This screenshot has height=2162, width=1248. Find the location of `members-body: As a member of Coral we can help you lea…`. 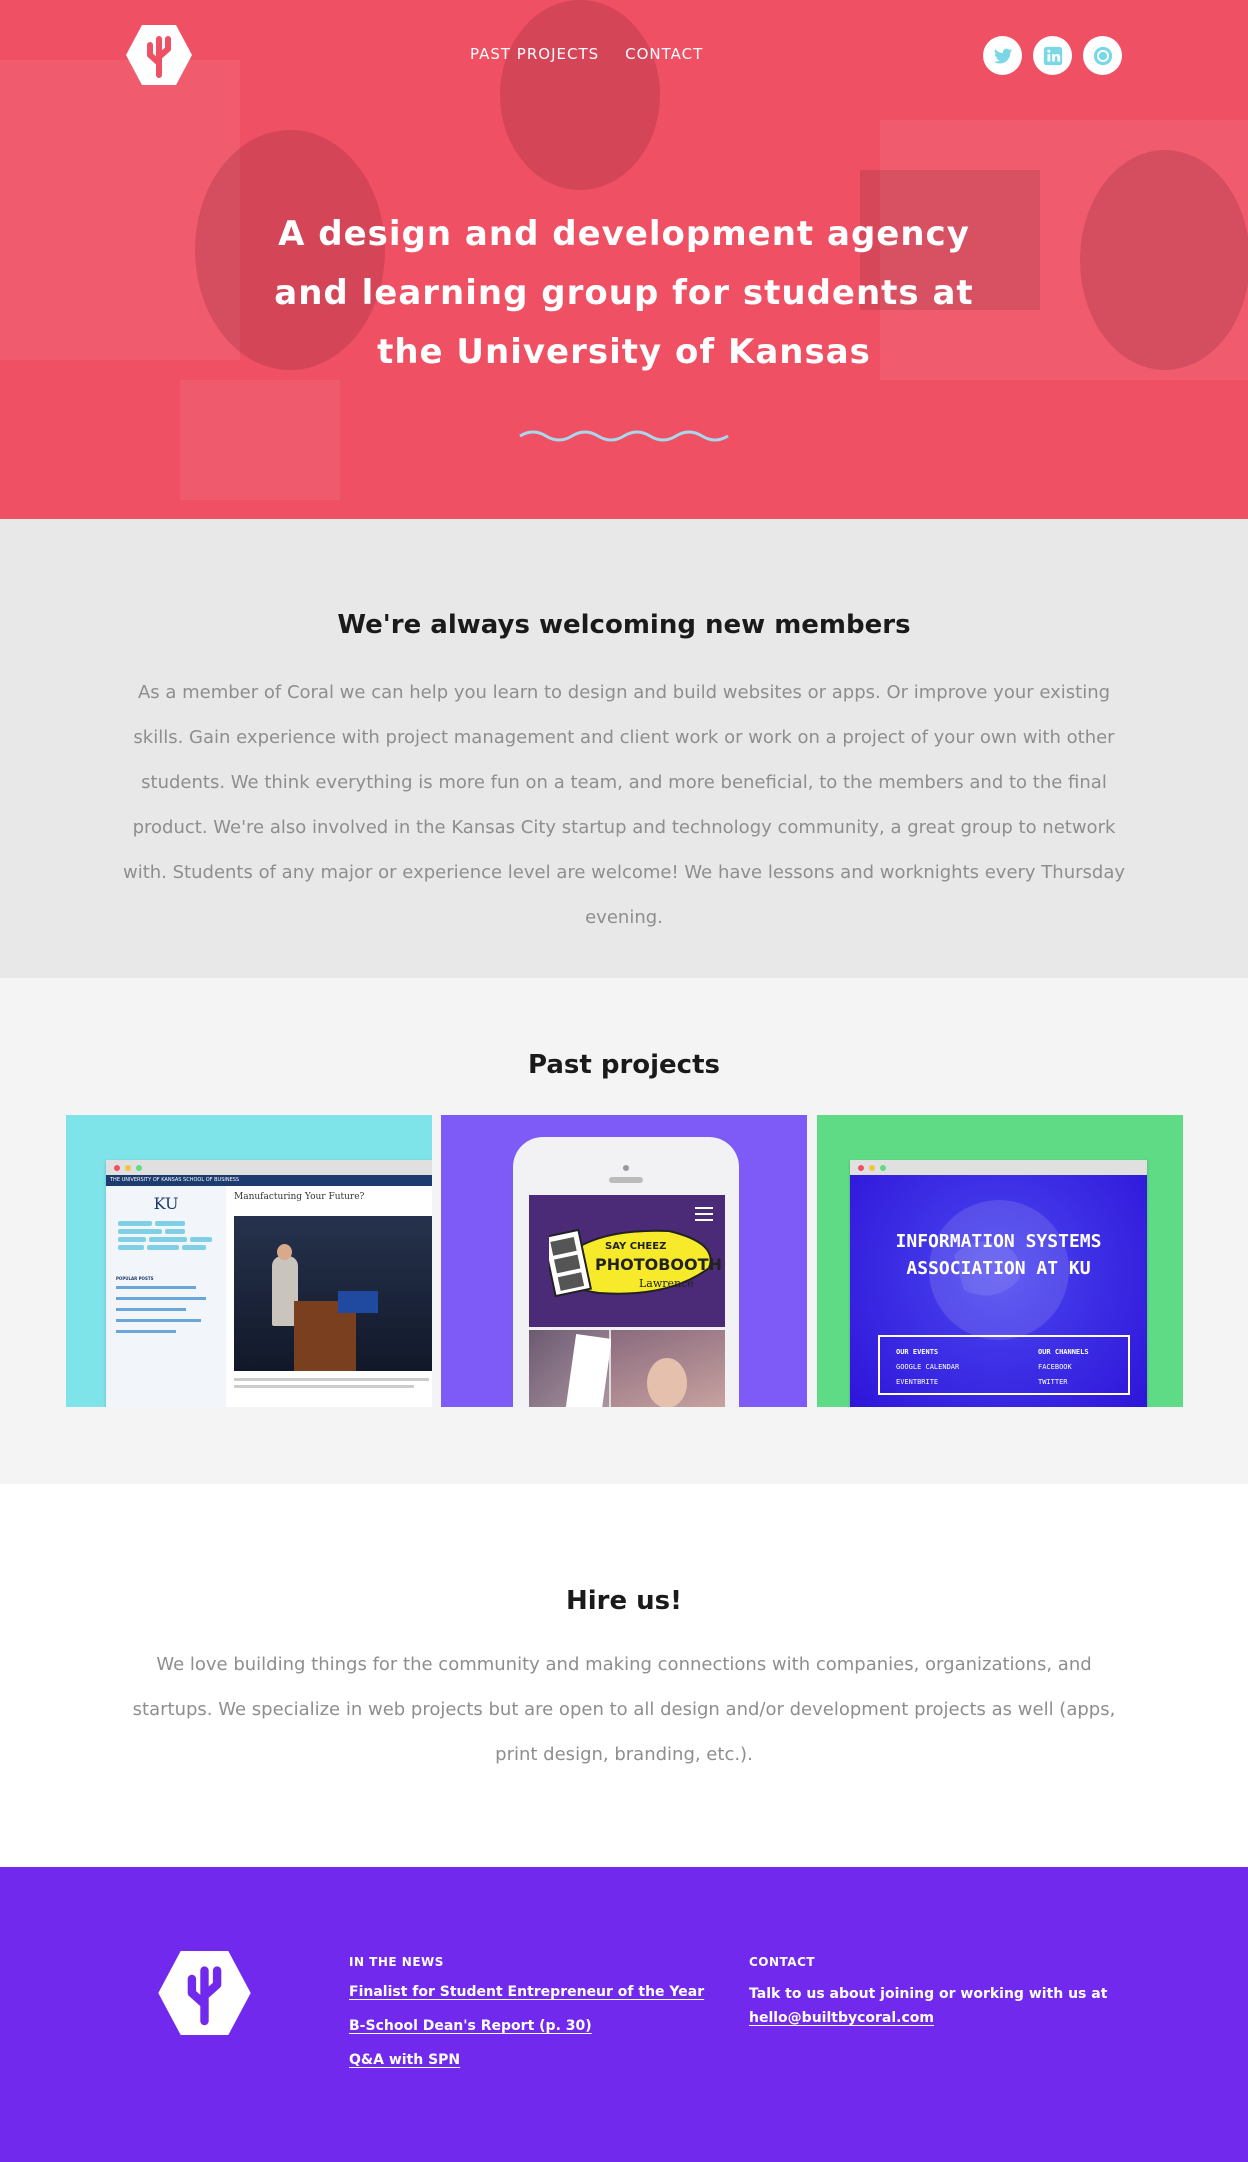

members-body: As a member of Coral we can help you lea… is located at coordinates (624, 805).